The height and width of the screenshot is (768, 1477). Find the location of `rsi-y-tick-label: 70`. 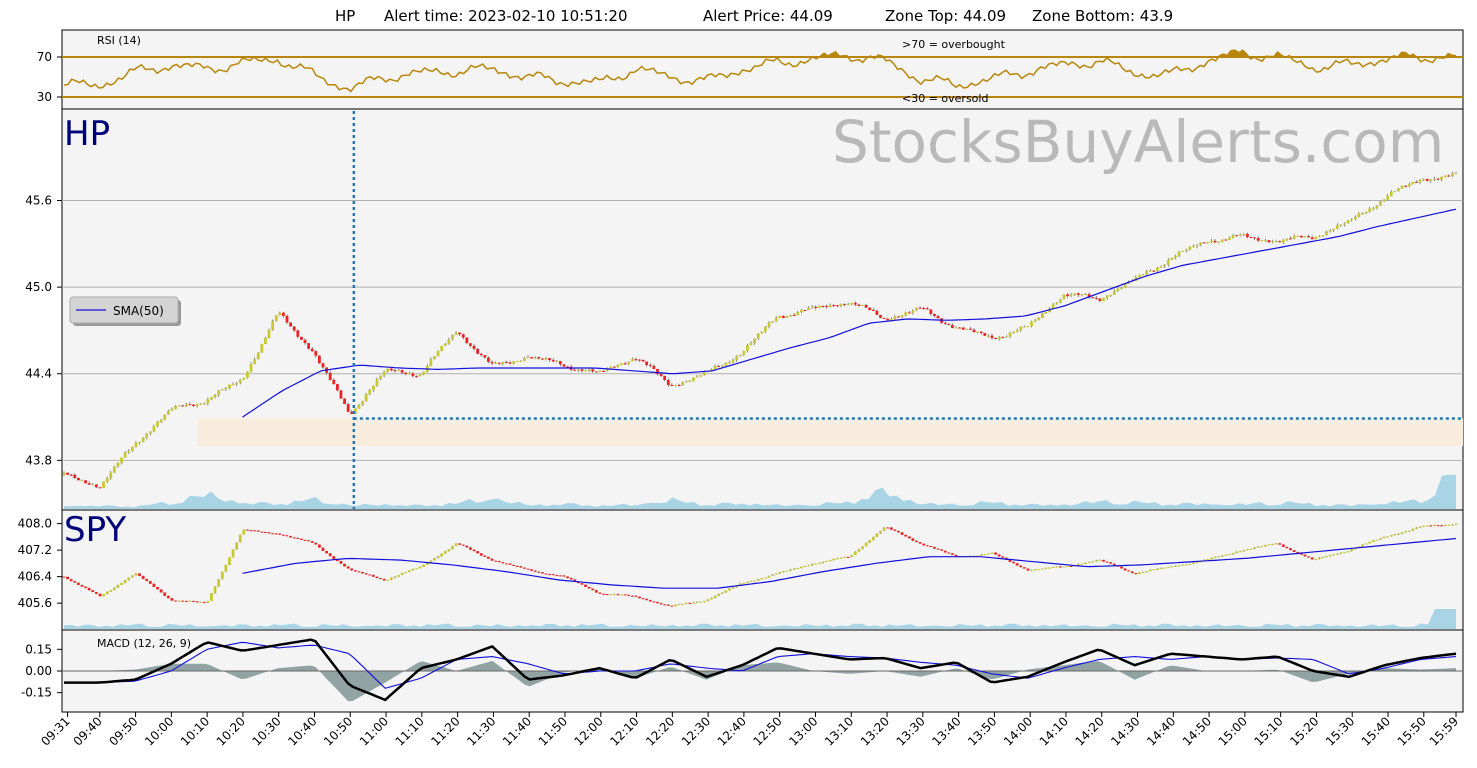

rsi-y-tick-label: 70 is located at coordinates (44, 57).